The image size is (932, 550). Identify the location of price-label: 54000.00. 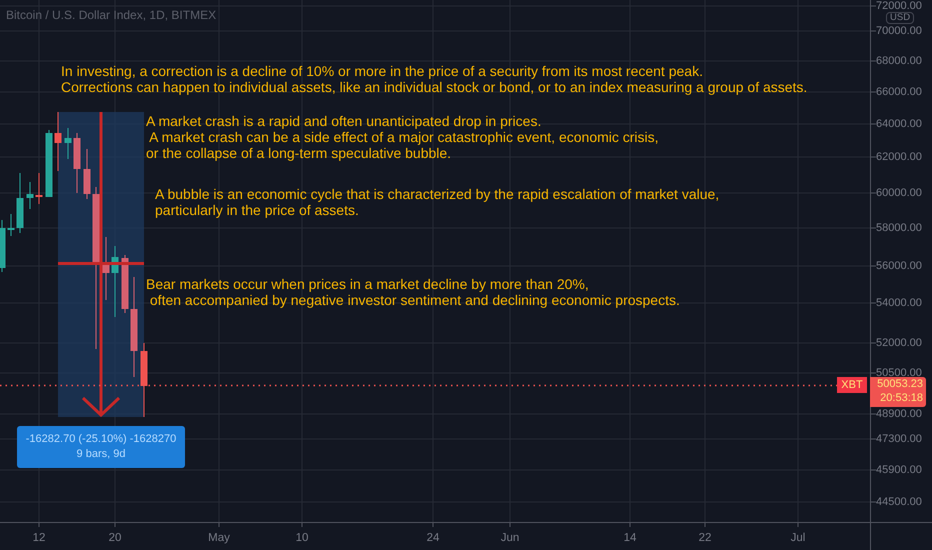
(899, 303).